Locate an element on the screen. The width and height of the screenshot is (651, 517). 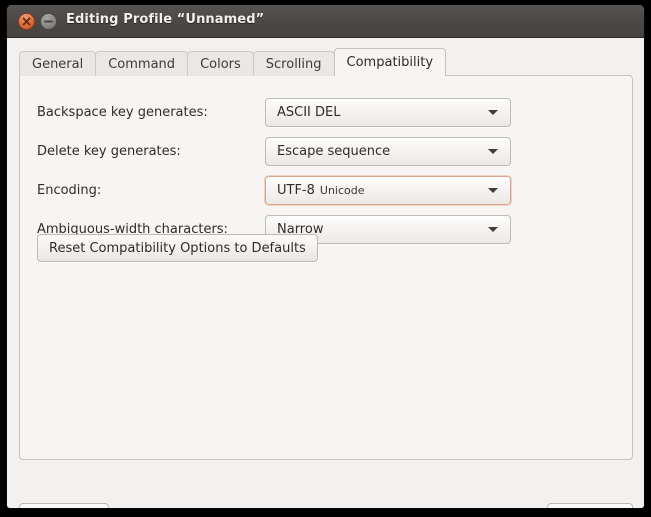
close-window-button is located at coordinates (26, 21).